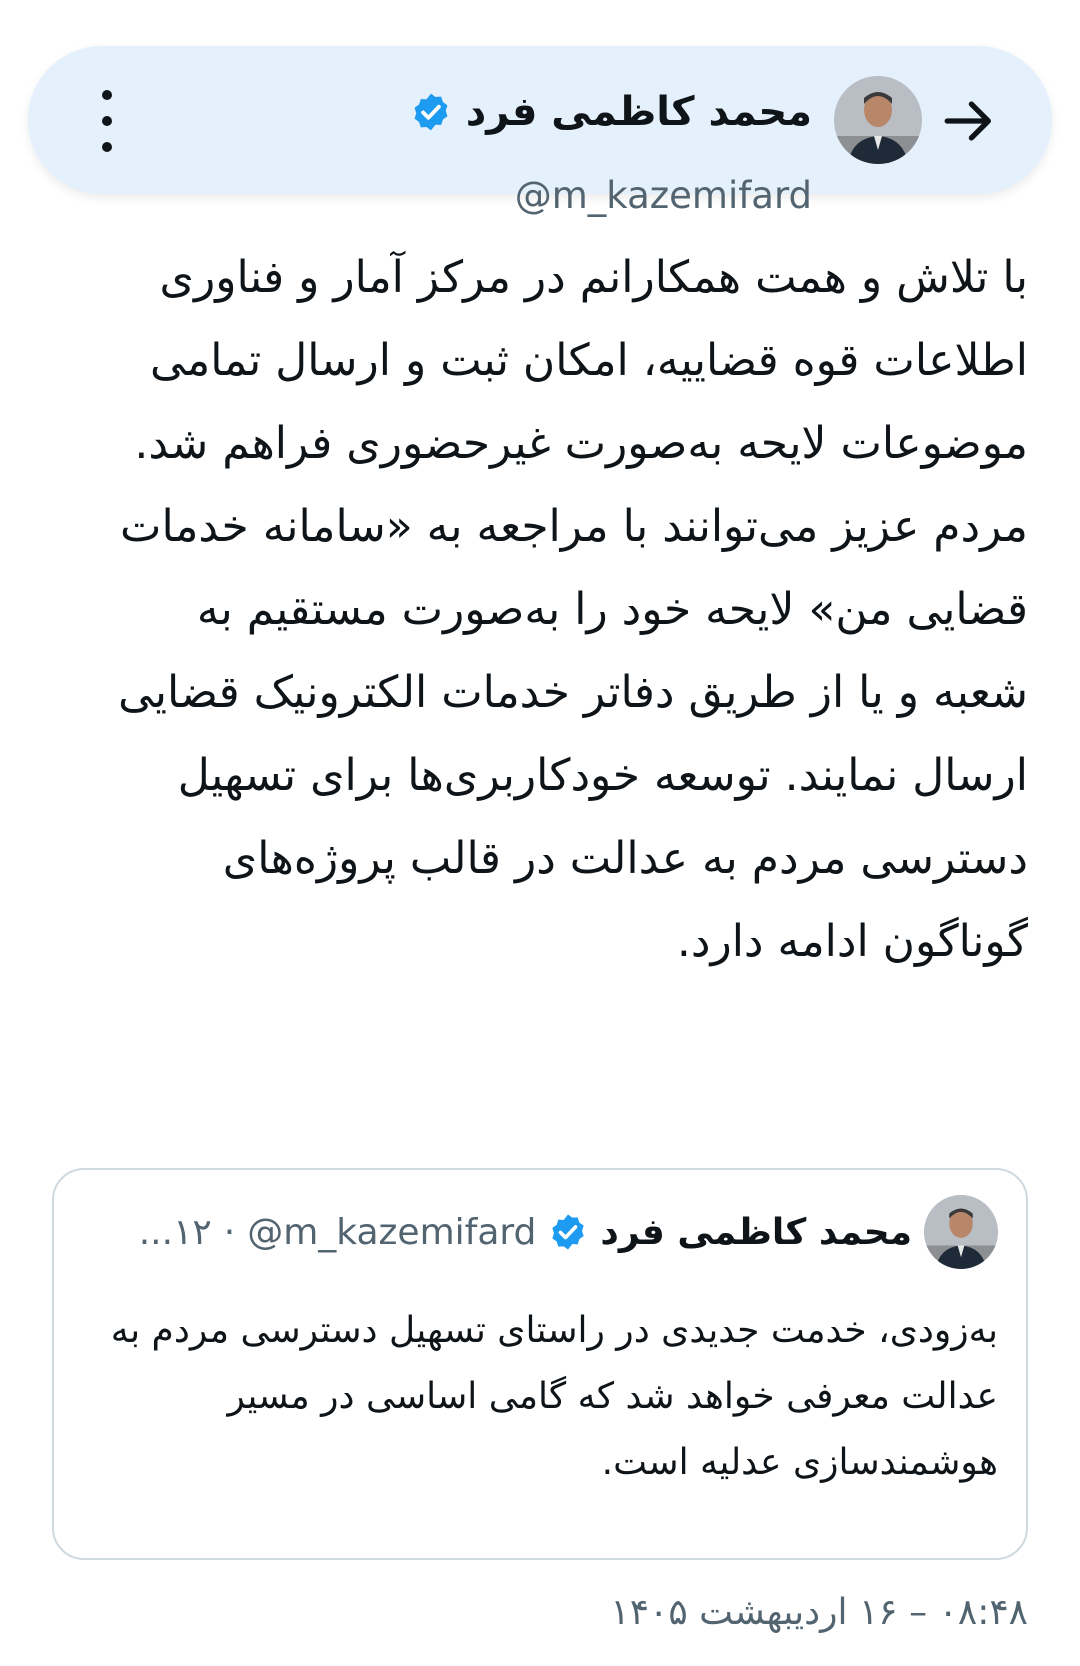  Describe the element at coordinates (639, 112) in the screenshot. I see `profile-name: محمد کاظمی فرد` at that location.